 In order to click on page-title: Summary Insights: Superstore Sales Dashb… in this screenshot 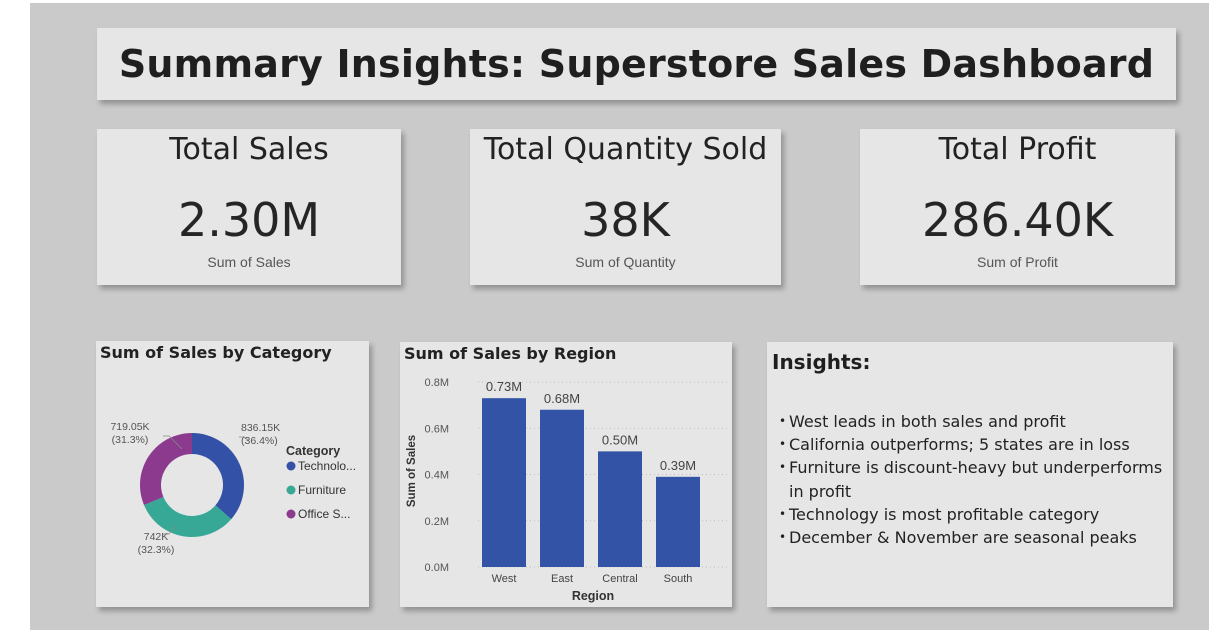, I will do `click(636, 64)`.